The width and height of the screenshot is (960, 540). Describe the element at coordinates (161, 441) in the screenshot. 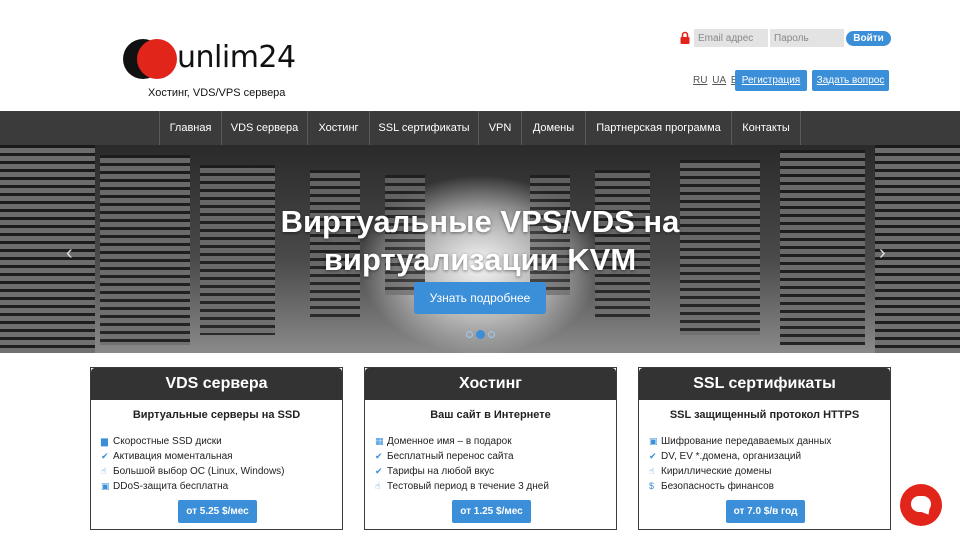

I see `list-item: ▆ Скоростные SSD диски` at that location.